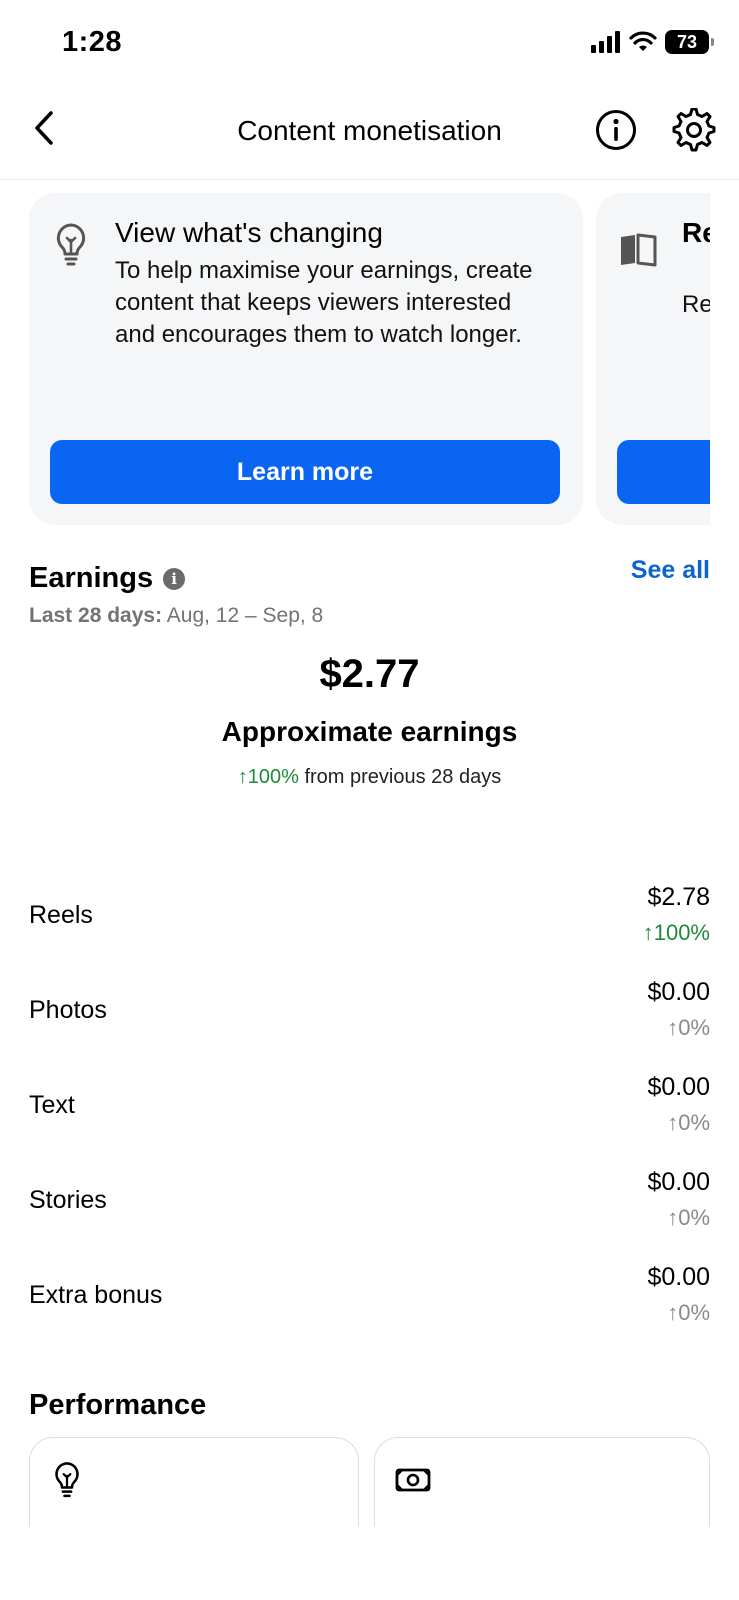  I want to click on row-label: Stories, so click(68, 1200).